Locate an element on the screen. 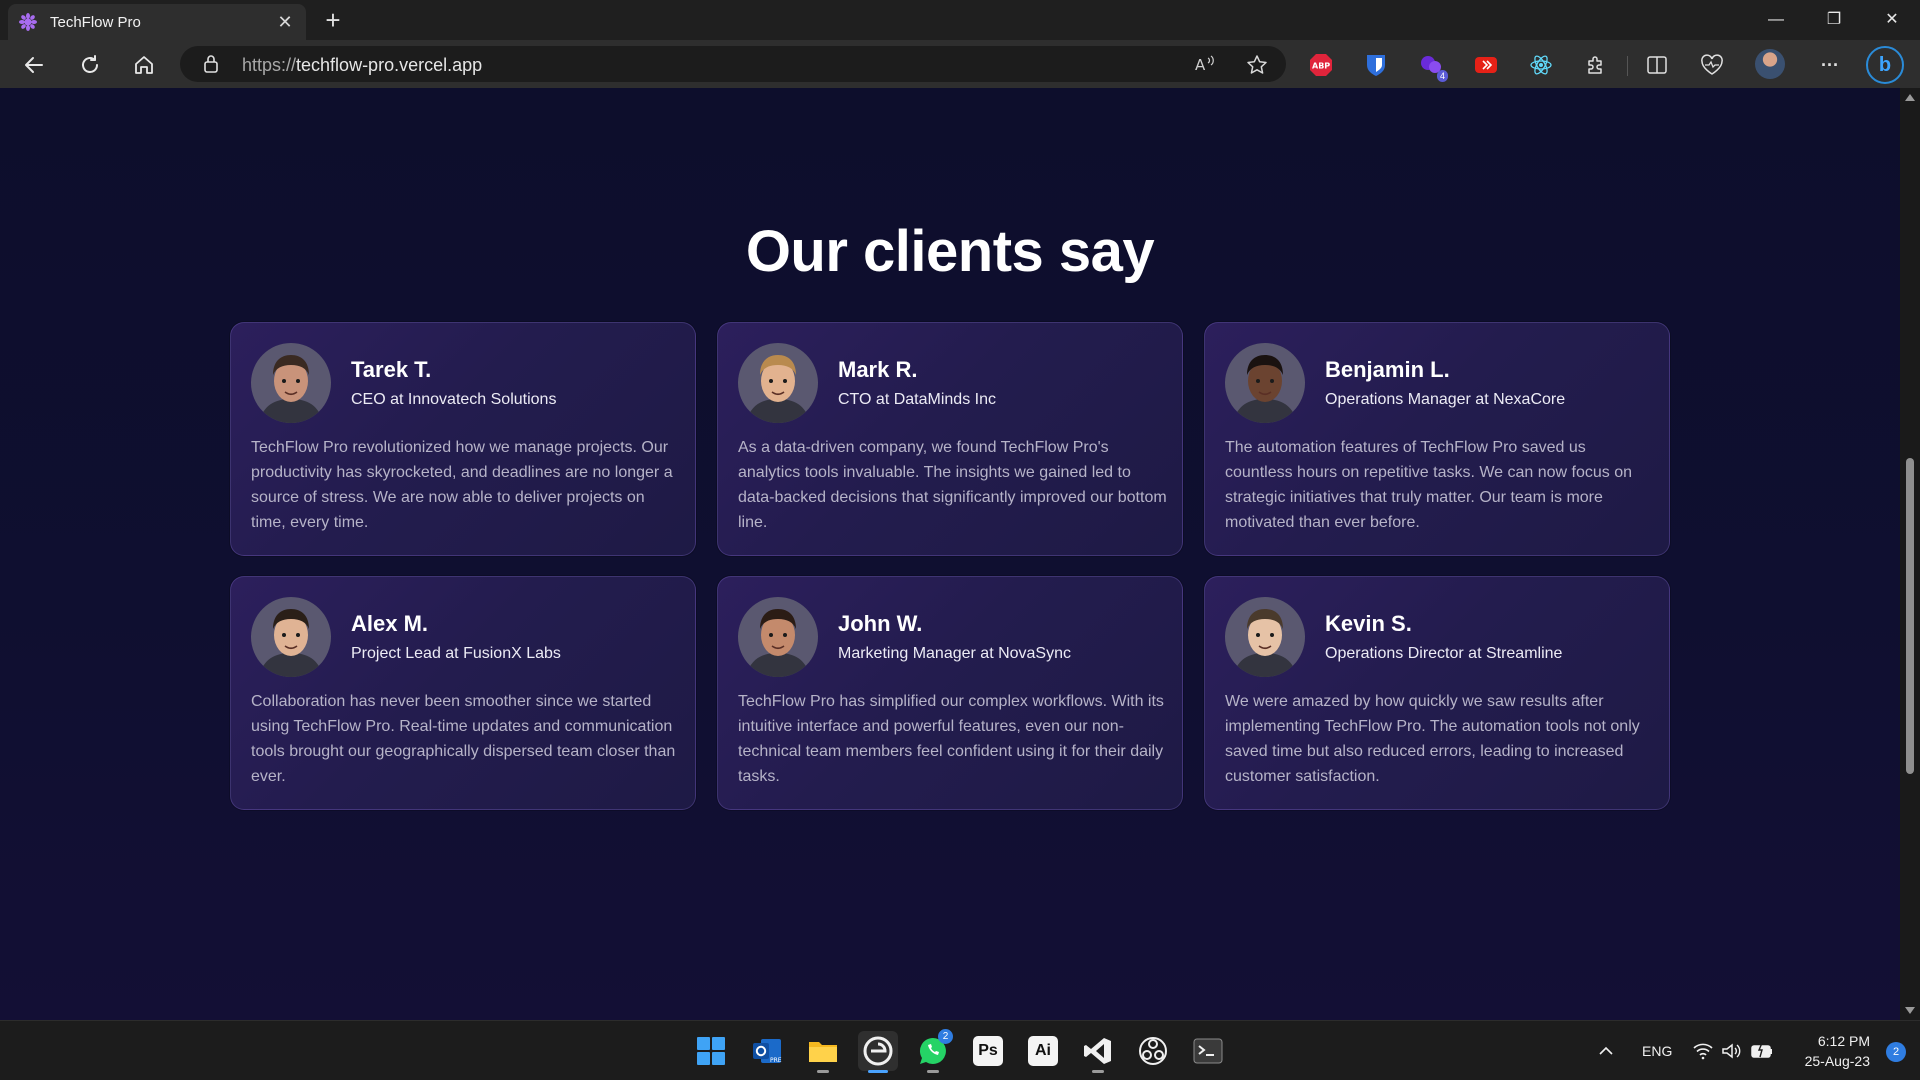 The height and width of the screenshot is (1080, 1920). chevron-up-icon is located at coordinates (1606, 1050).